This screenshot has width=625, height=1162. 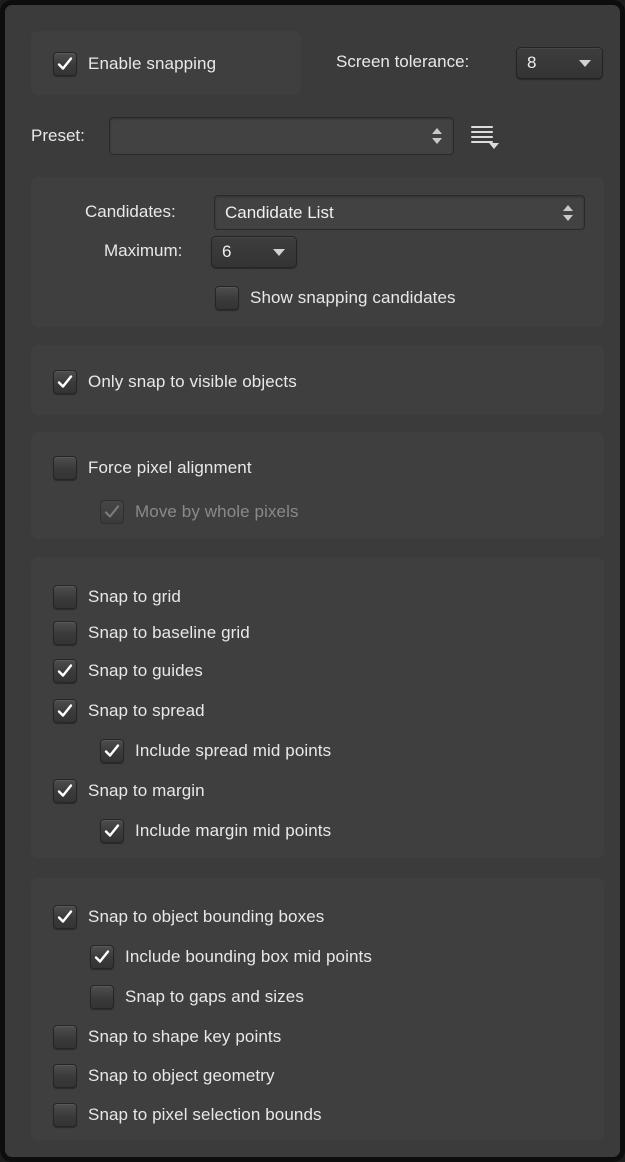 What do you see at coordinates (143, 250) in the screenshot?
I see `maximum-label: Maximum:` at bounding box center [143, 250].